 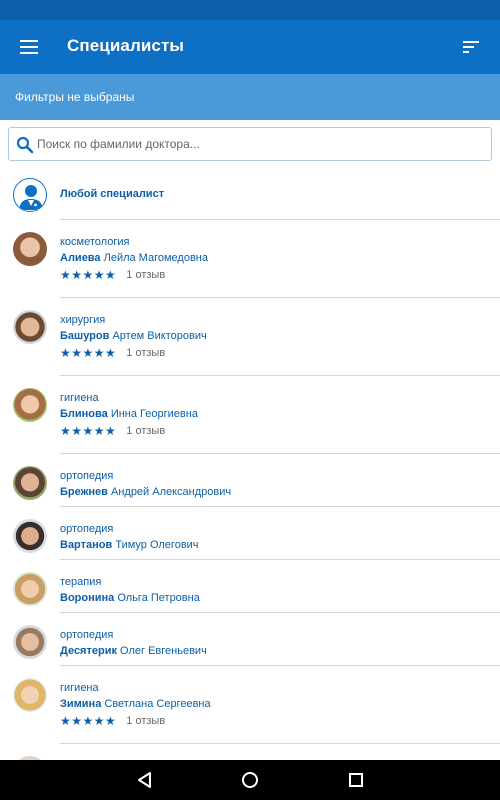 I want to click on doctor-name: Алиева Лейла Магомедовна, so click(x=134, y=258).